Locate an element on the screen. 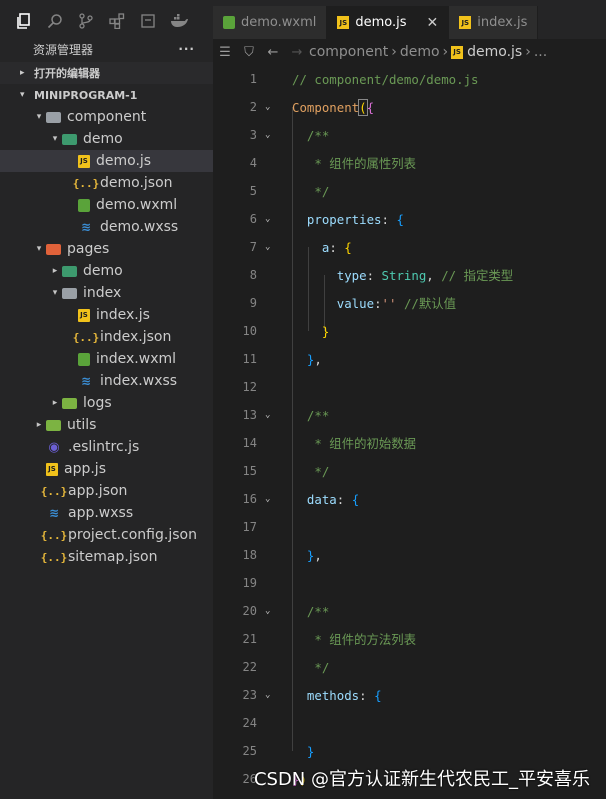 The height and width of the screenshot is (799, 606). code-line: 7 ⌄ a: { is located at coordinates (409, 247).